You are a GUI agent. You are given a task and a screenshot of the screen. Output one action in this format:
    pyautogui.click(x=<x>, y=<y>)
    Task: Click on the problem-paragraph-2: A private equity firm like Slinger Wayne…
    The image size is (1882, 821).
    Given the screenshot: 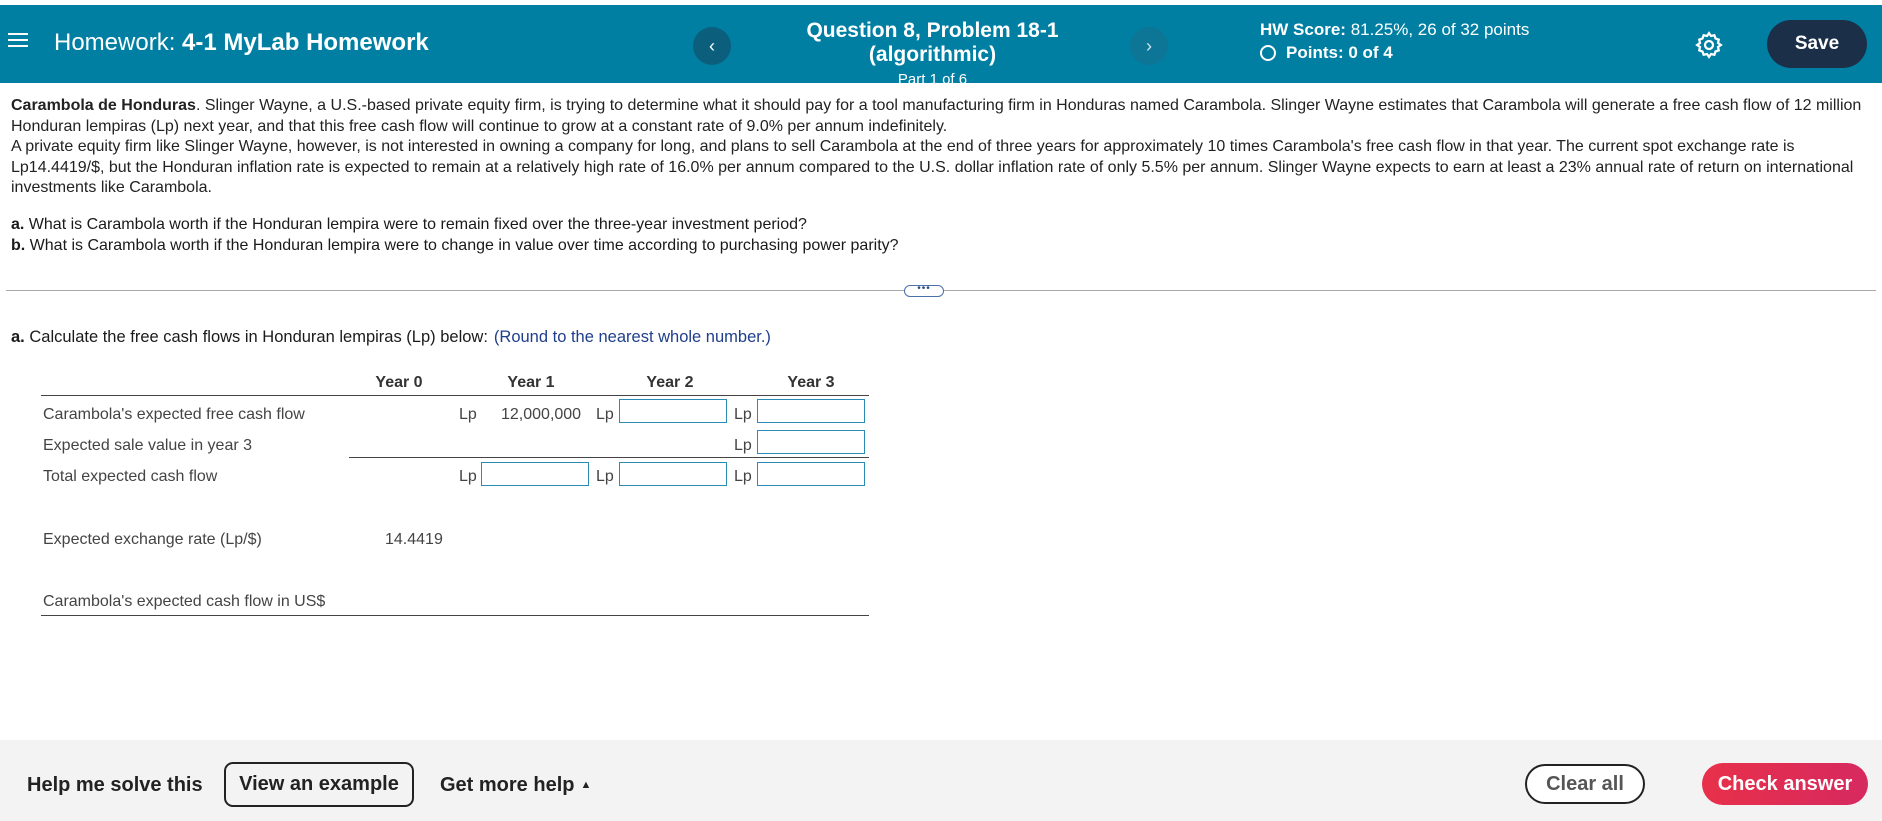 What is the action you would take?
    pyautogui.click(x=932, y=167)
    